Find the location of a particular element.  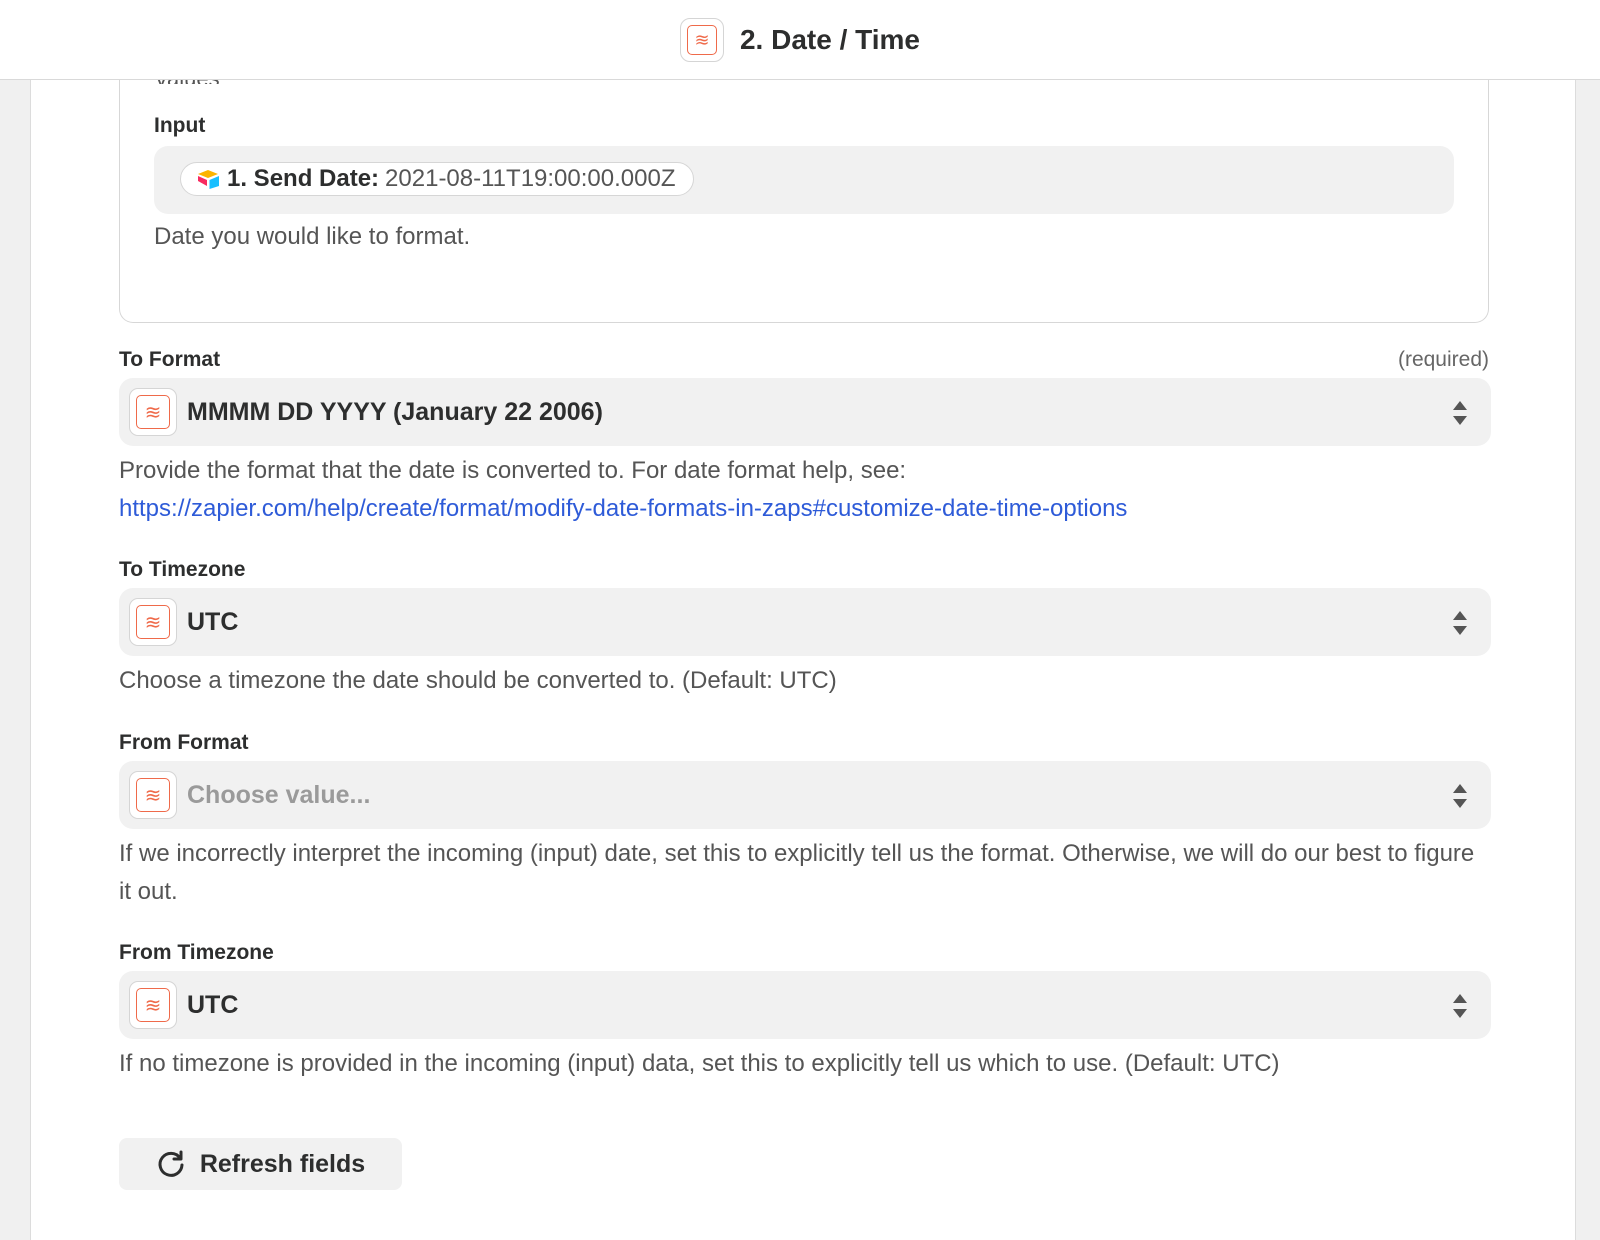

top-bar: ≋ 2. Date / Time is located at coordinates (800, 40).